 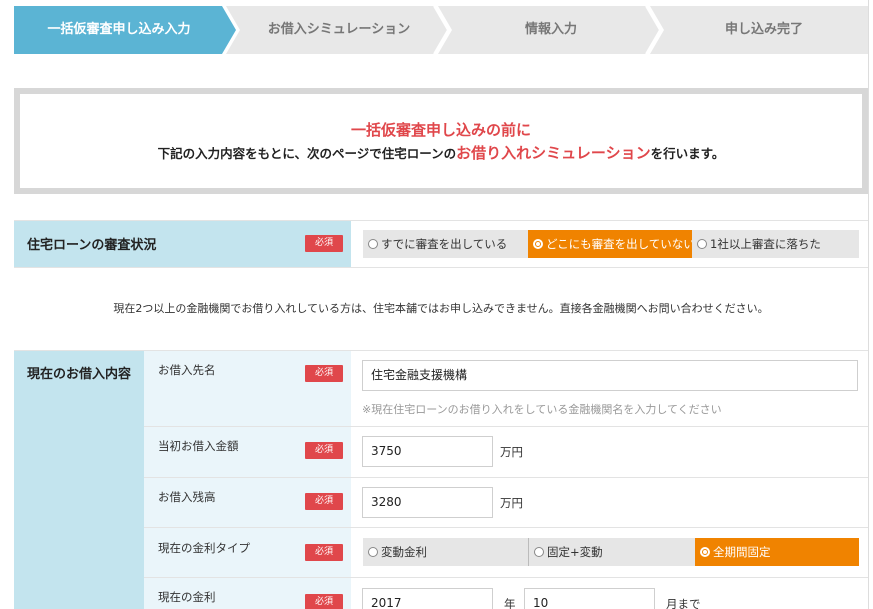 I want to click on balance-row: お借入残高 必須 3280 万円, so click(x=506, y=503).